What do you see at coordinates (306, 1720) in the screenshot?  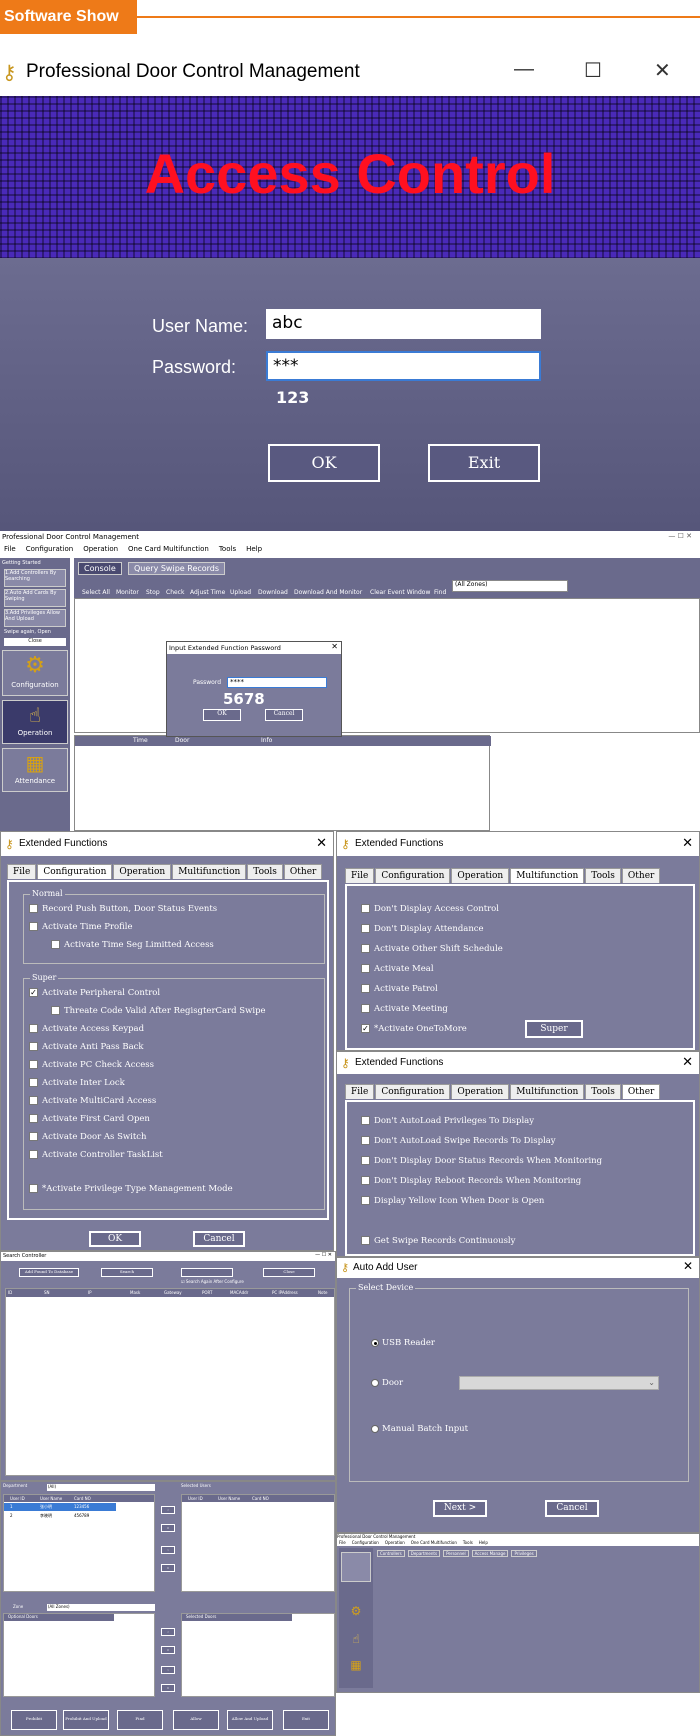 I see `priv-exit-button: Exit` at bounding box center [306, 1720].